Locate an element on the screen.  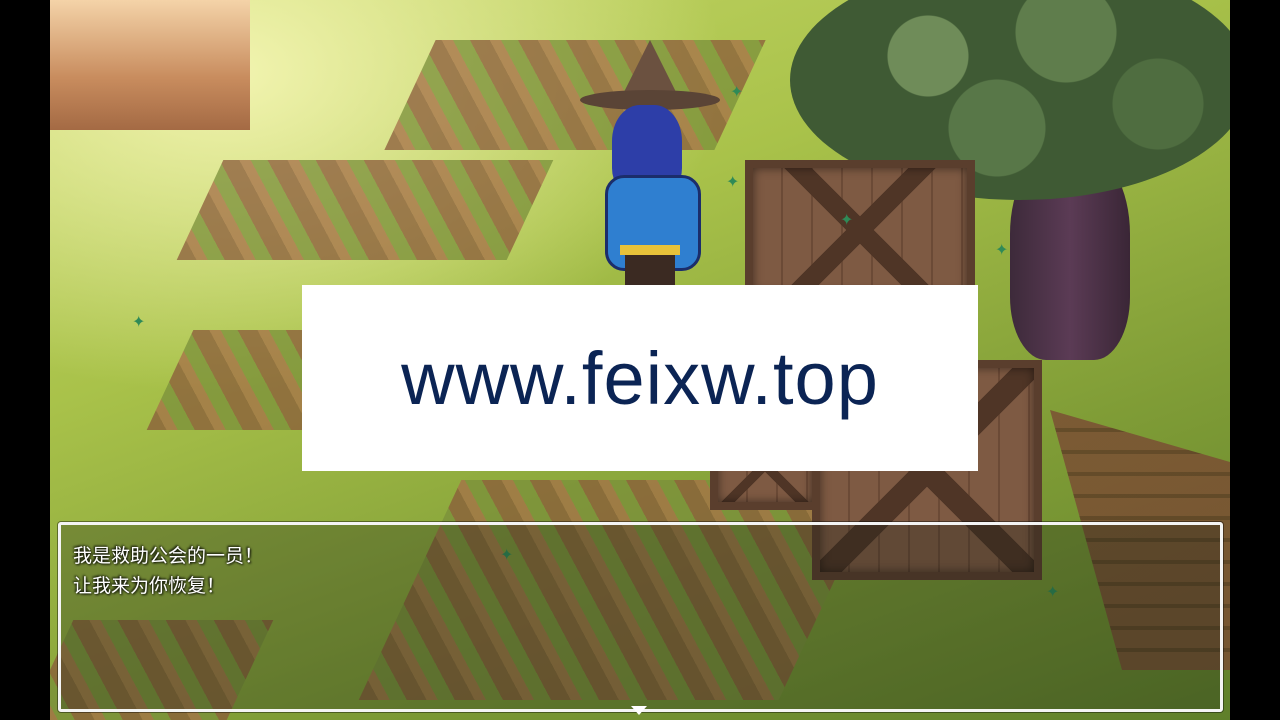
character-belt is located at coordinates (650, 250).